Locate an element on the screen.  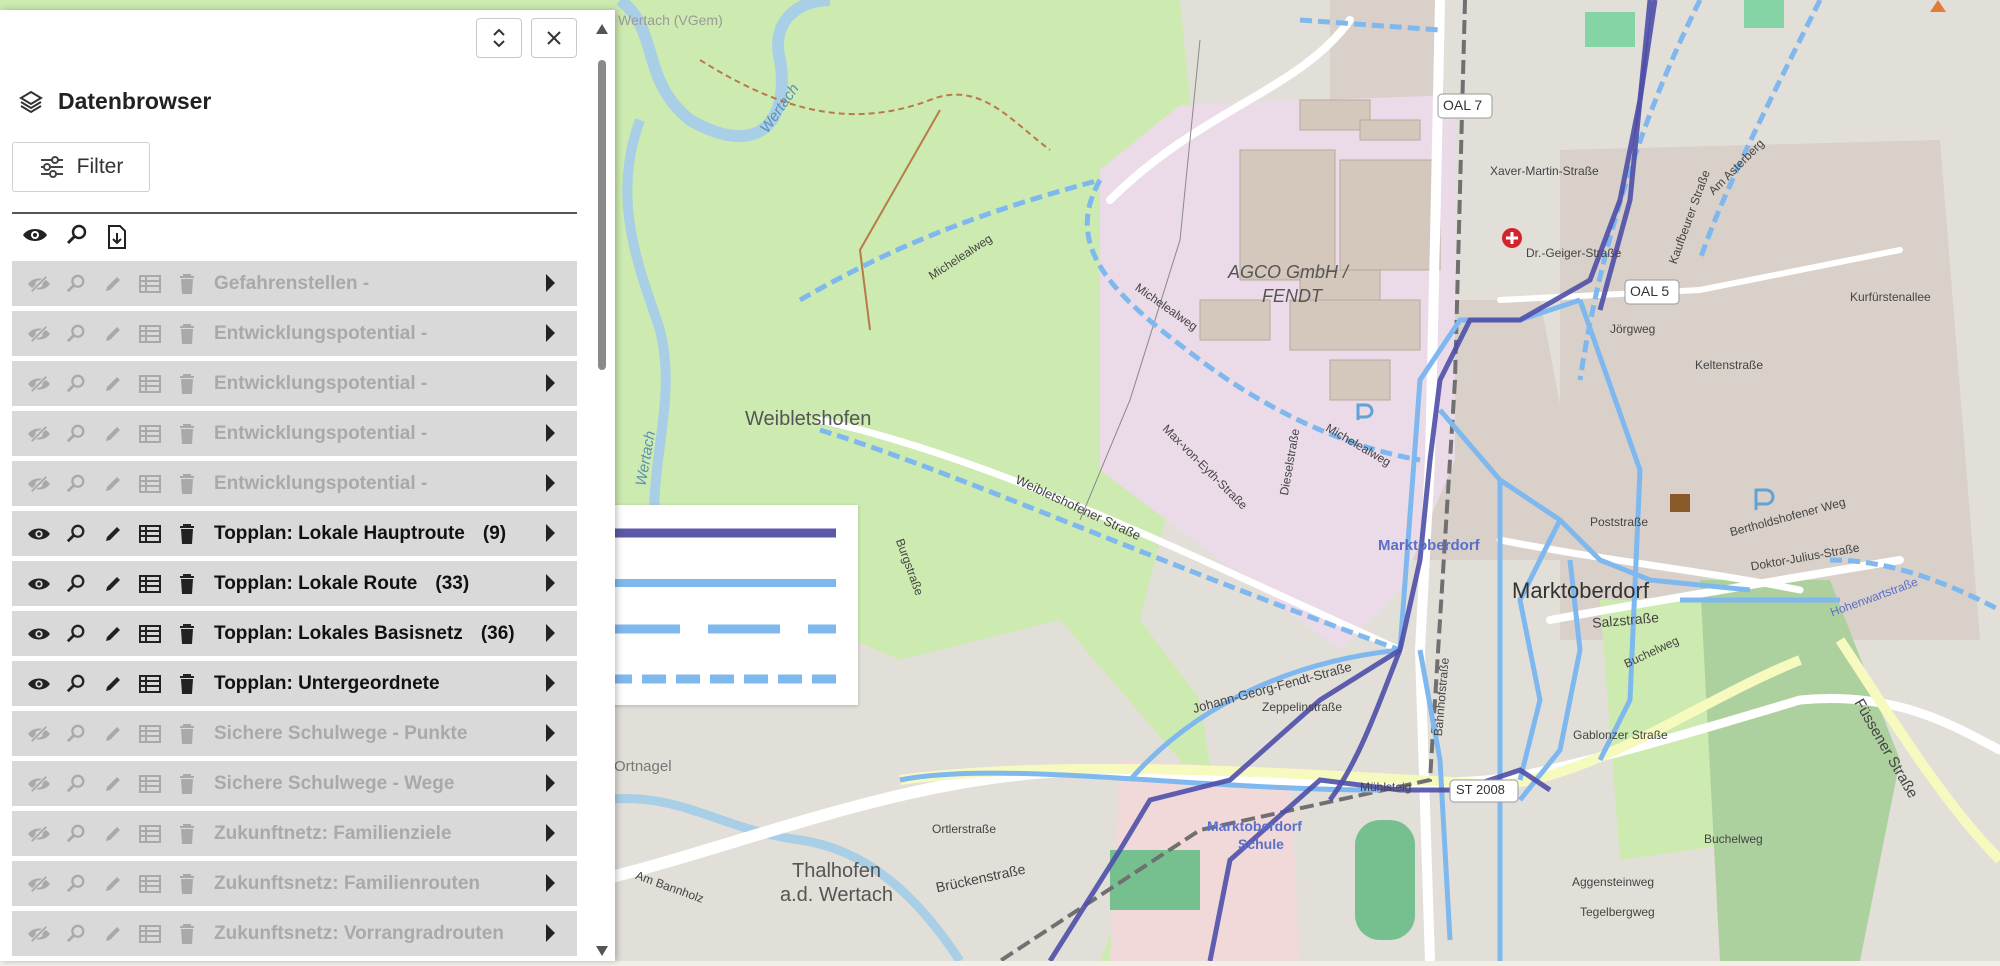
map-marker-icon is located at coordinates (1938, 6).